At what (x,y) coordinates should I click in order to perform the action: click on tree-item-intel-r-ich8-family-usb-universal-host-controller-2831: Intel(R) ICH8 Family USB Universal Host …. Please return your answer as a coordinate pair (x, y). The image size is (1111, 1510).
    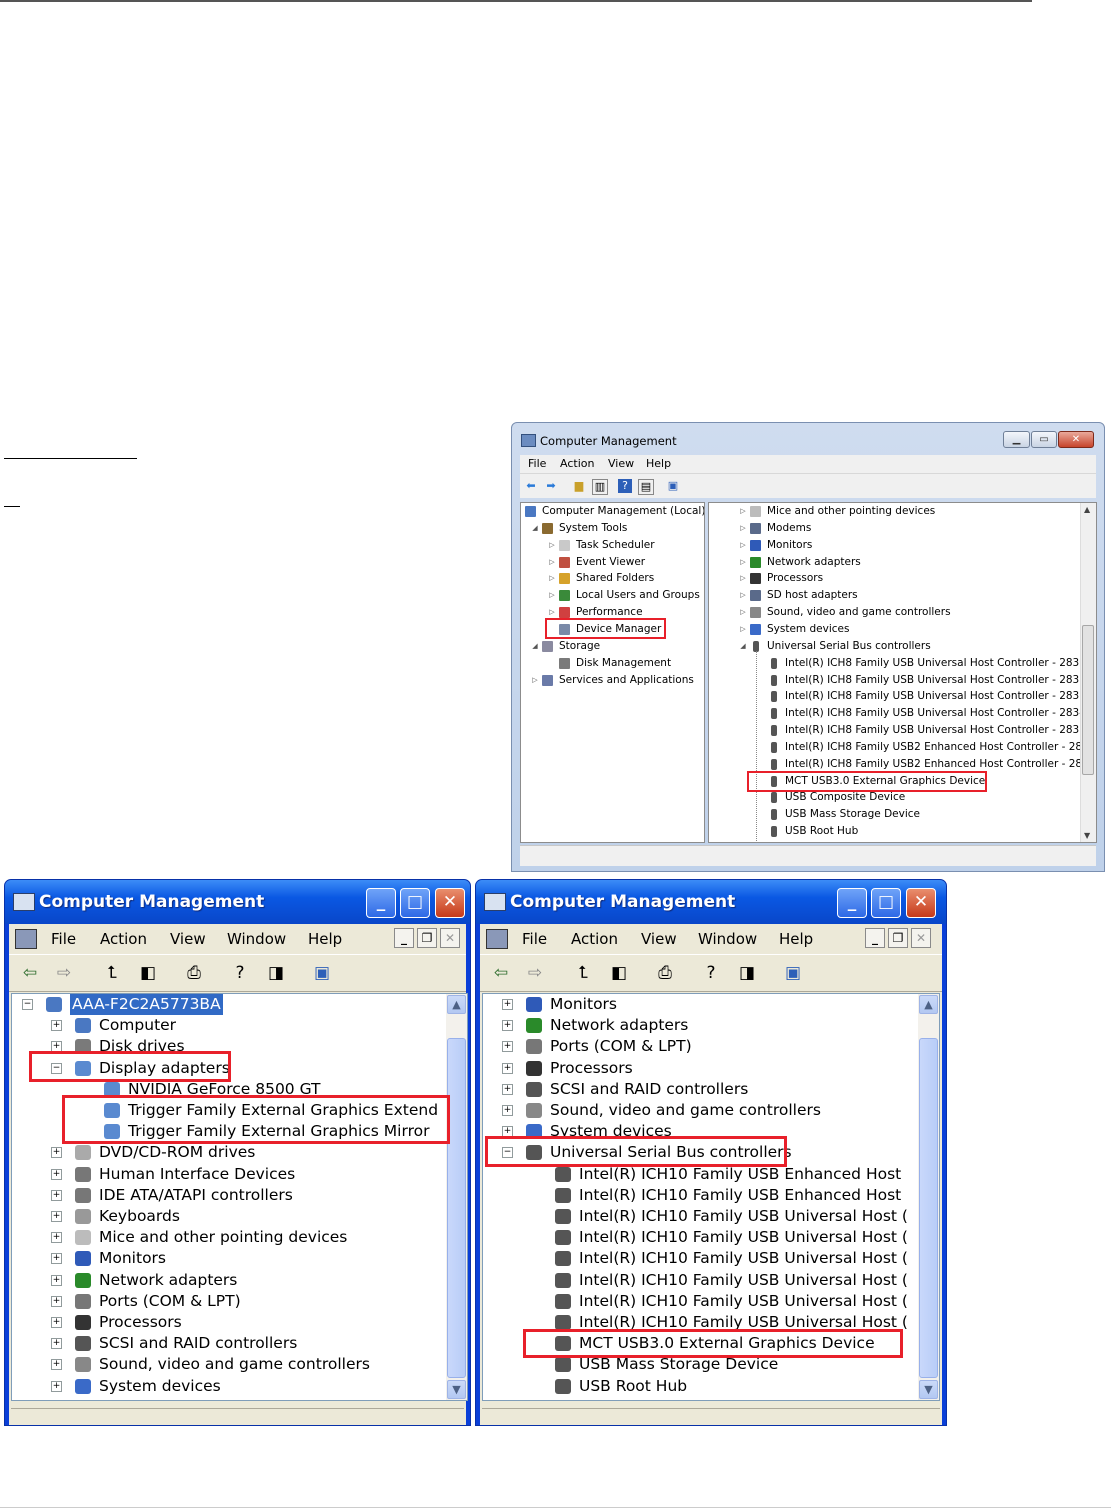
    Looking at the image, I should click on (897, 680).